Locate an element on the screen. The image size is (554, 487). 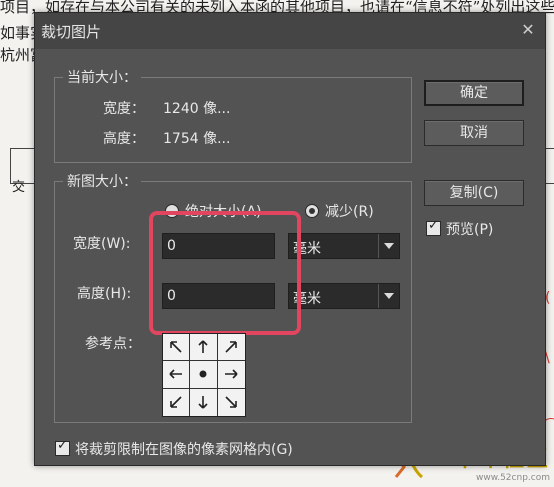
dialog-titlebar: 裁切图片 ✕ is located at coordinates (290, 31).